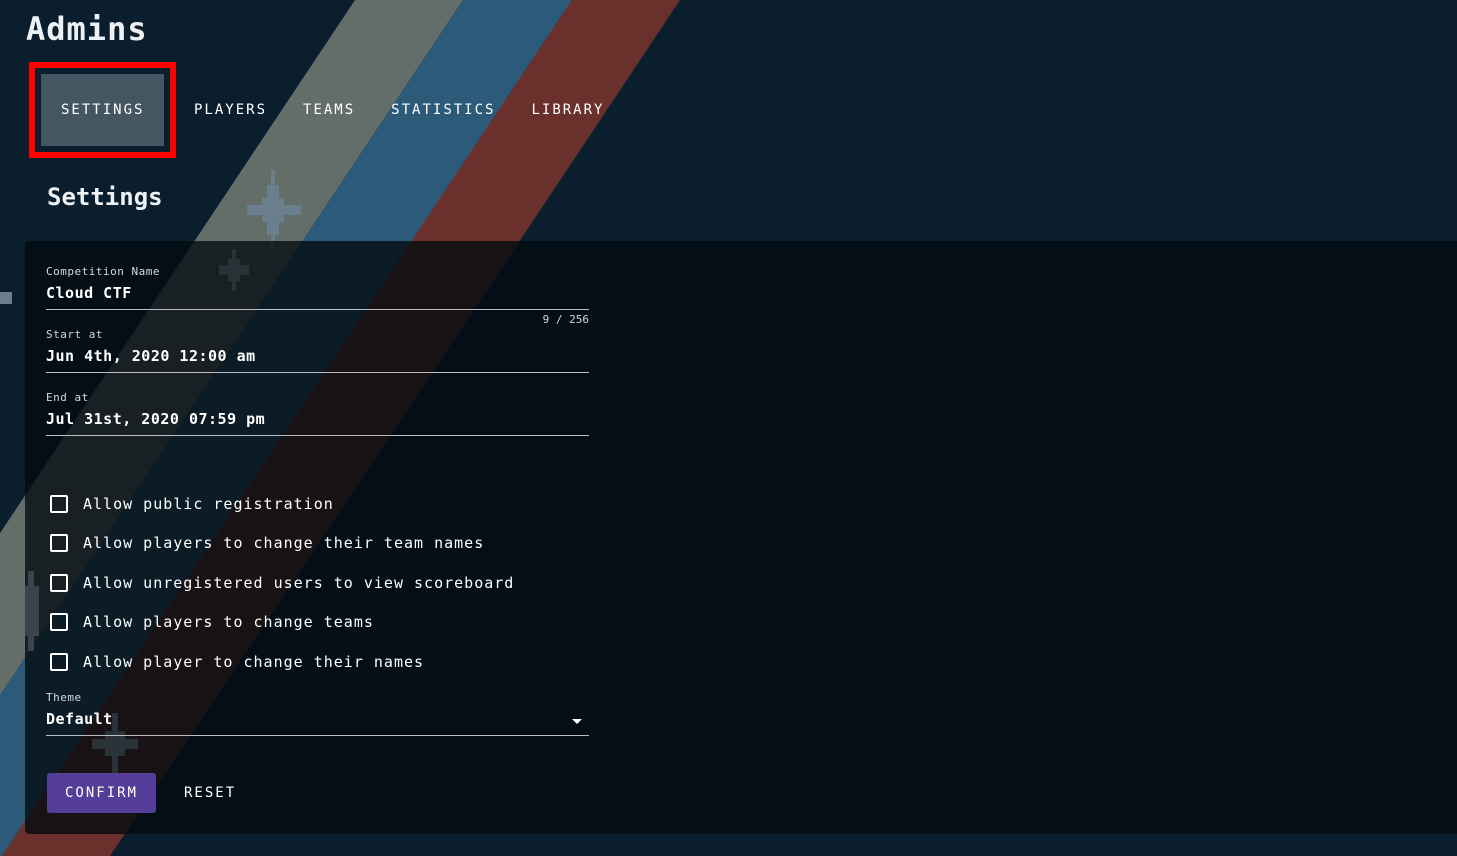 The image size is (1457, 856). I want to click on start-at-field: Start at Jun 4th, 2020 12:00 am, so click(317, 350).